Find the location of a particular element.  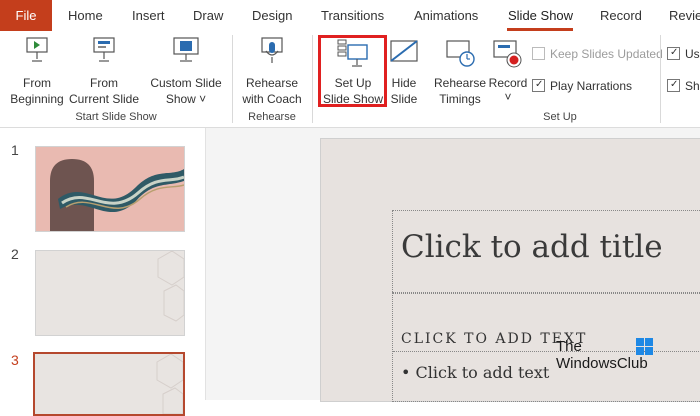

title-placeholder: Click to add title is located at coordinates (546, 252).